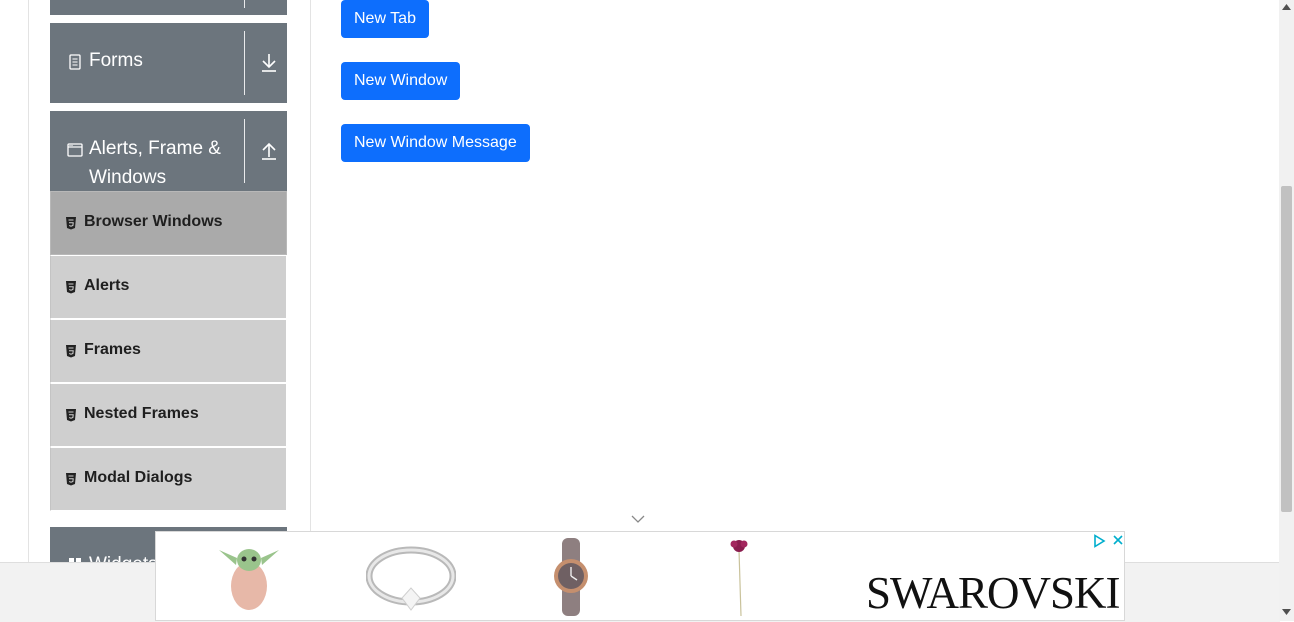  Describe the element at coordinates (411, 576) in the screenshot. I see `ring-image` at that location.